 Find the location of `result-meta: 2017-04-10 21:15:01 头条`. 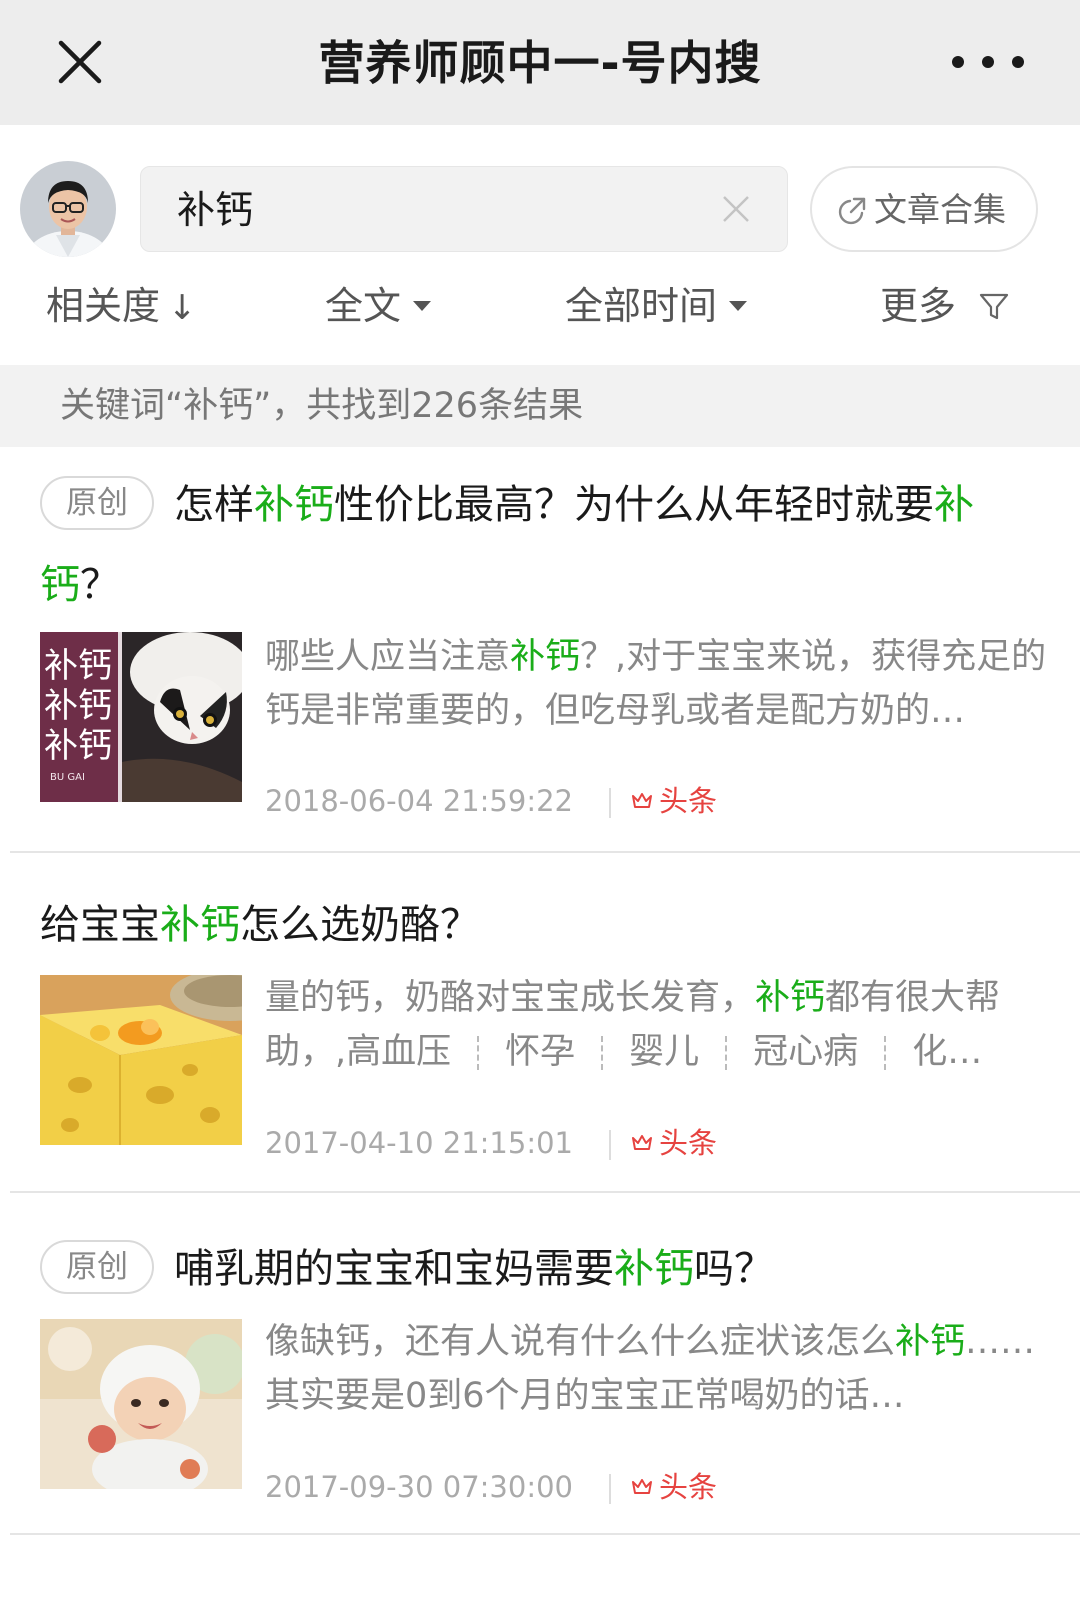

result-meta: 2017-04-10 21:15:01 头条 is located at coordinates (491, 1143).